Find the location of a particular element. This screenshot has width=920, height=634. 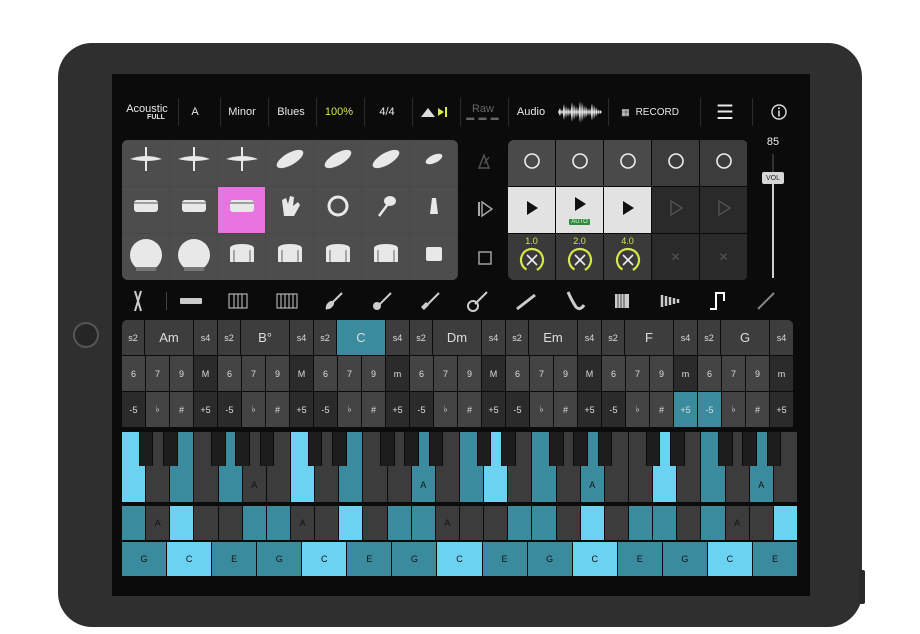

preset-button: Acoustic FULL is located at coordinates (147, 112).